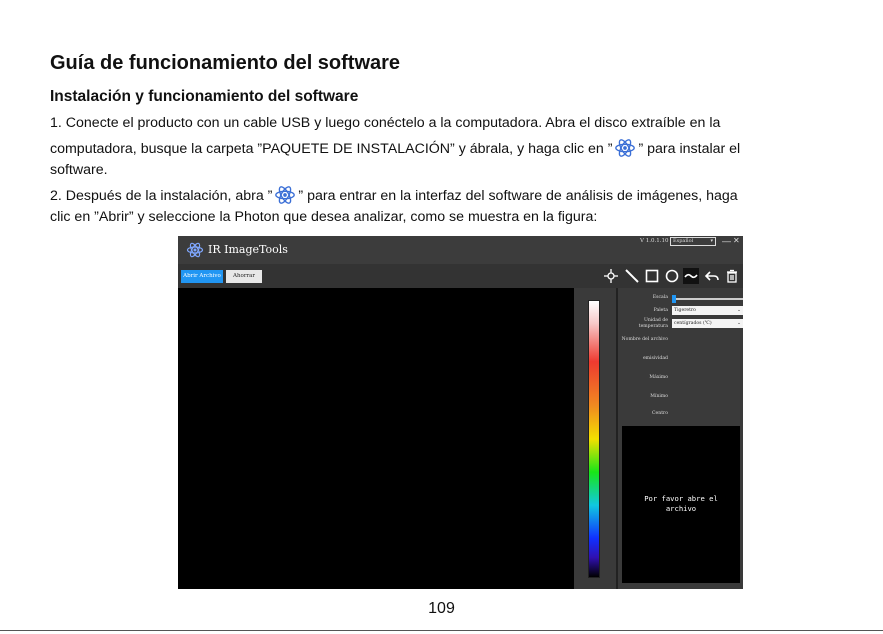 The width and height of the screenshot is (883, 634). I want to click on thumbnail-preview: Por favor abre el archivo, so click(681, 504).